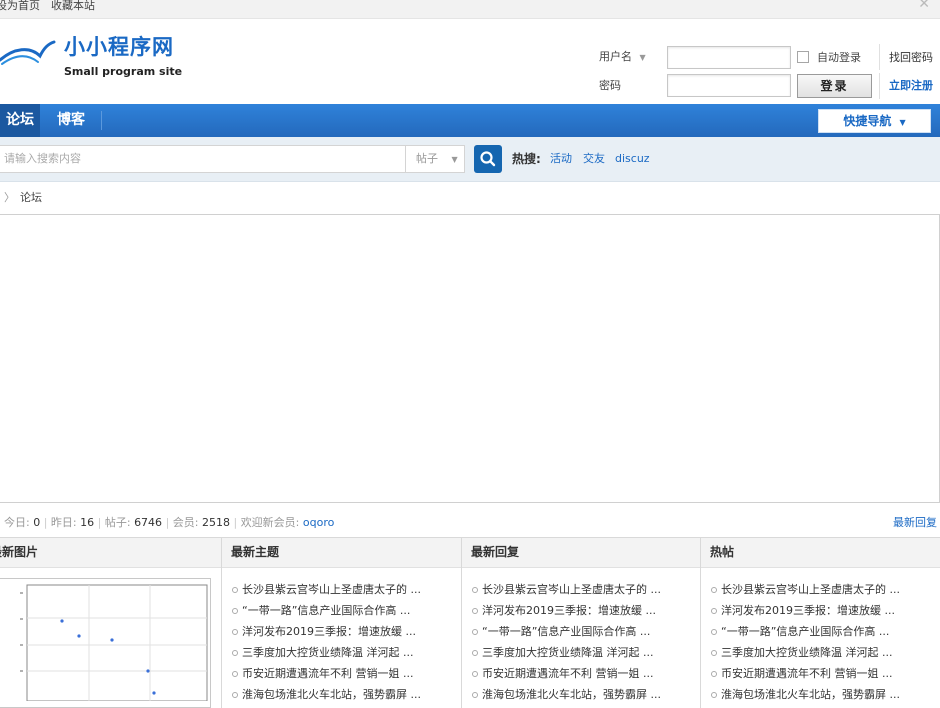 The height and width of the screenshot is (708, 940). What do you see at coordinates (114, 643) in the screenshot?
I see `scatter-plot-thumbnail-image` at bounding box center [114, 643].